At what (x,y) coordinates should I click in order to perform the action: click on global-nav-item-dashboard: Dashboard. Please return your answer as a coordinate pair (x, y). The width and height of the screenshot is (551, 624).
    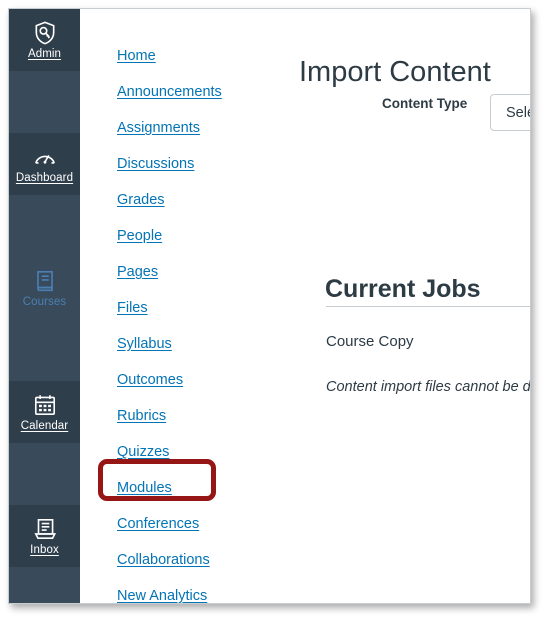
    Looking at the image, I should click on (44, 164).